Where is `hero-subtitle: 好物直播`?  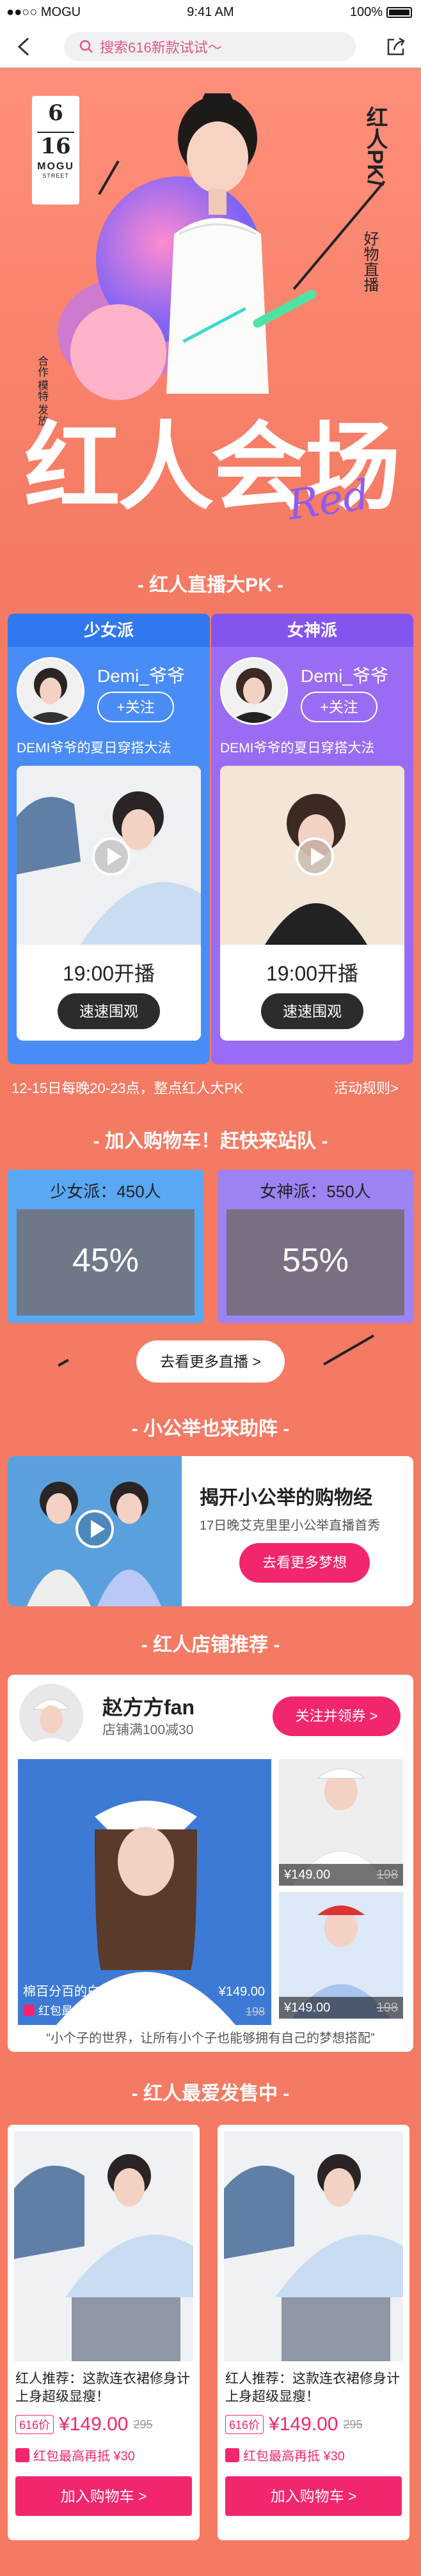 hero-subtitle: 好物直播 is located at coordinates (369, 261).